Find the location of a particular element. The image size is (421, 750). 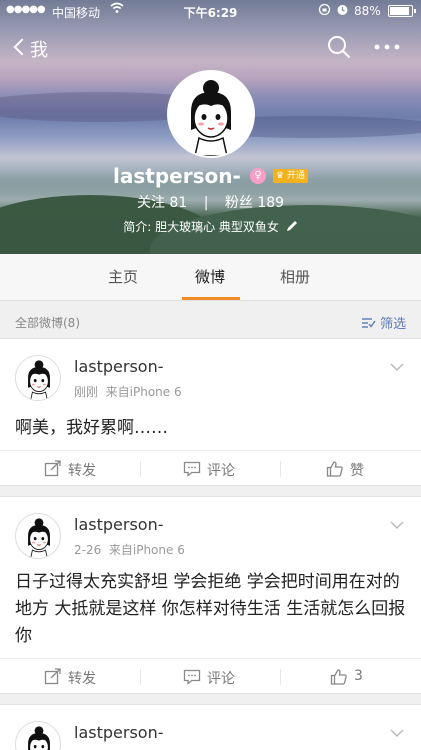

alarm-icon is located at coordinates (342, 11).